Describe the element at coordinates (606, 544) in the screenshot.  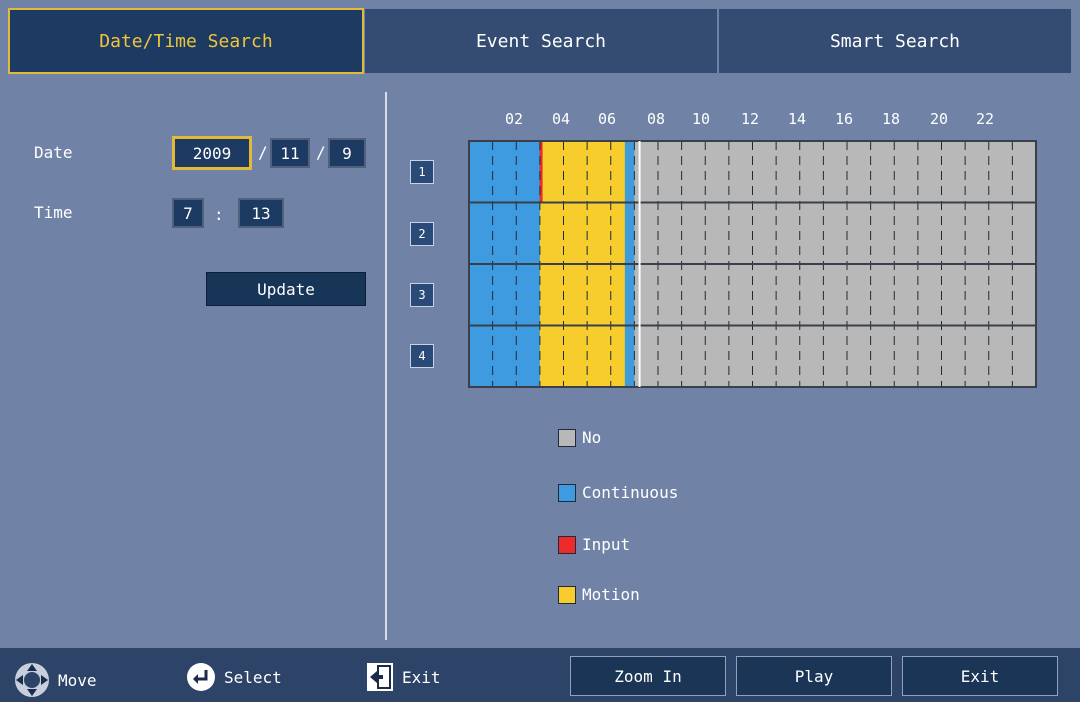
I see `legend-label: Input` at that location.